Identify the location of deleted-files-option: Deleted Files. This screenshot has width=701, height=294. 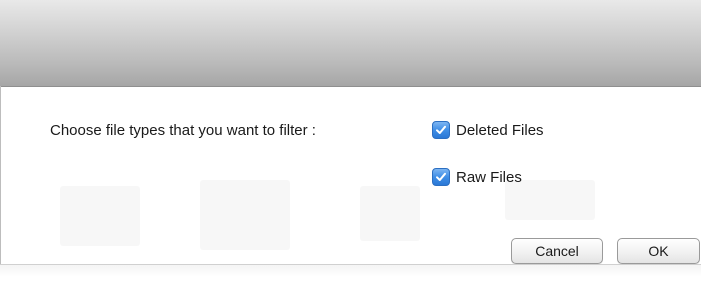
(488, 130).